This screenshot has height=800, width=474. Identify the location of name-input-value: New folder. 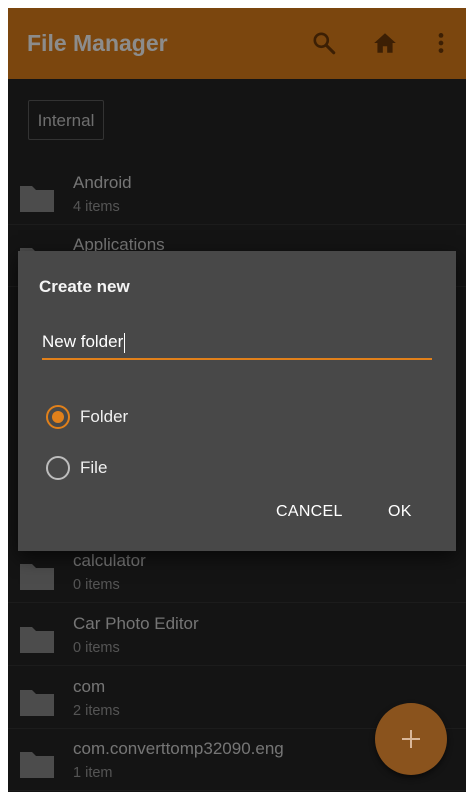
(83, 341).